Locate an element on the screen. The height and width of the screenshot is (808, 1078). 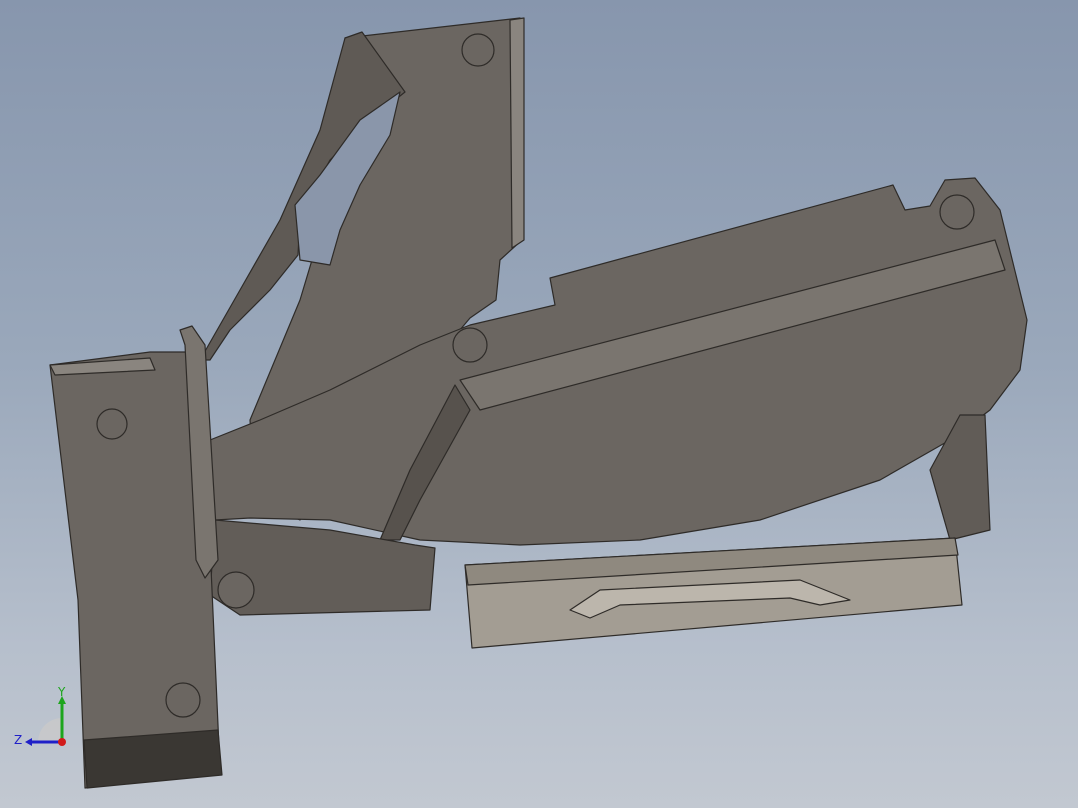
cup-plate-foot is located at coordinates (153, 759).